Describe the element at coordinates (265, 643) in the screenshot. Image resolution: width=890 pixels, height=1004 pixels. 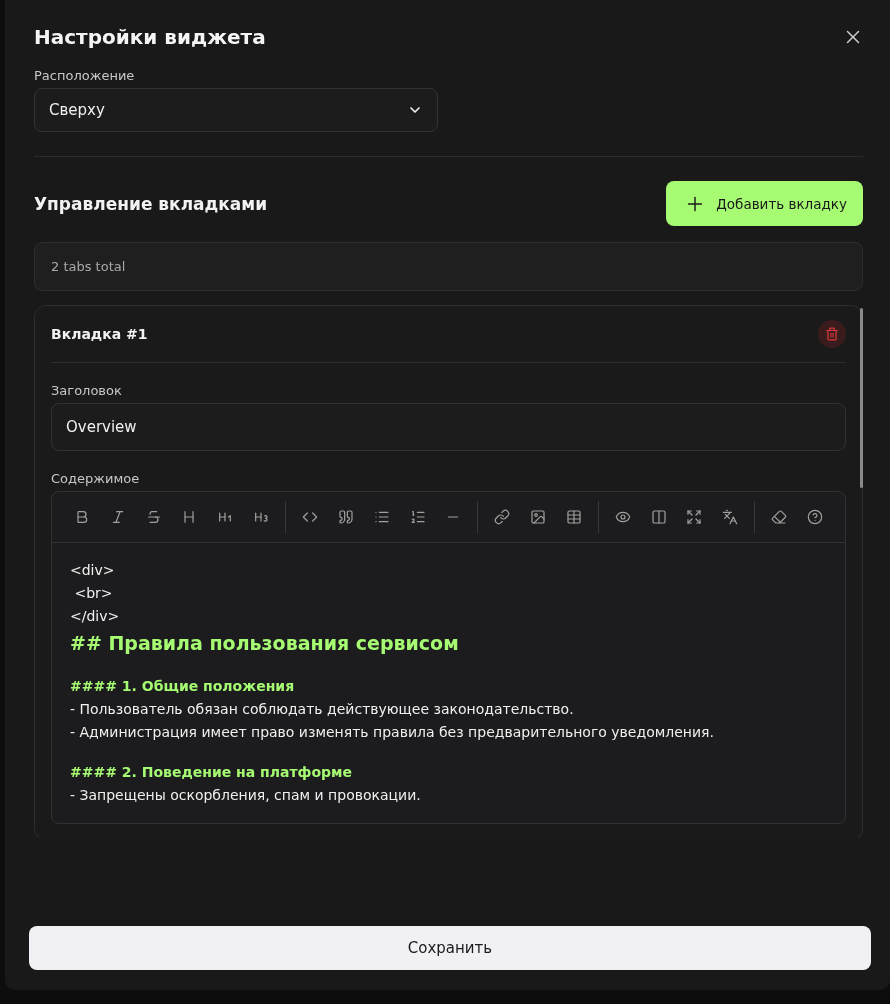
I see `markdown-heading: ## Правила пользования сервисом` at that location.